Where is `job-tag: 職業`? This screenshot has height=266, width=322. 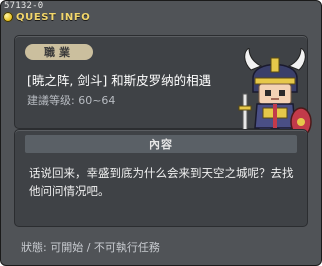
job-tag: 職業 is located at coordinates (59, 52).